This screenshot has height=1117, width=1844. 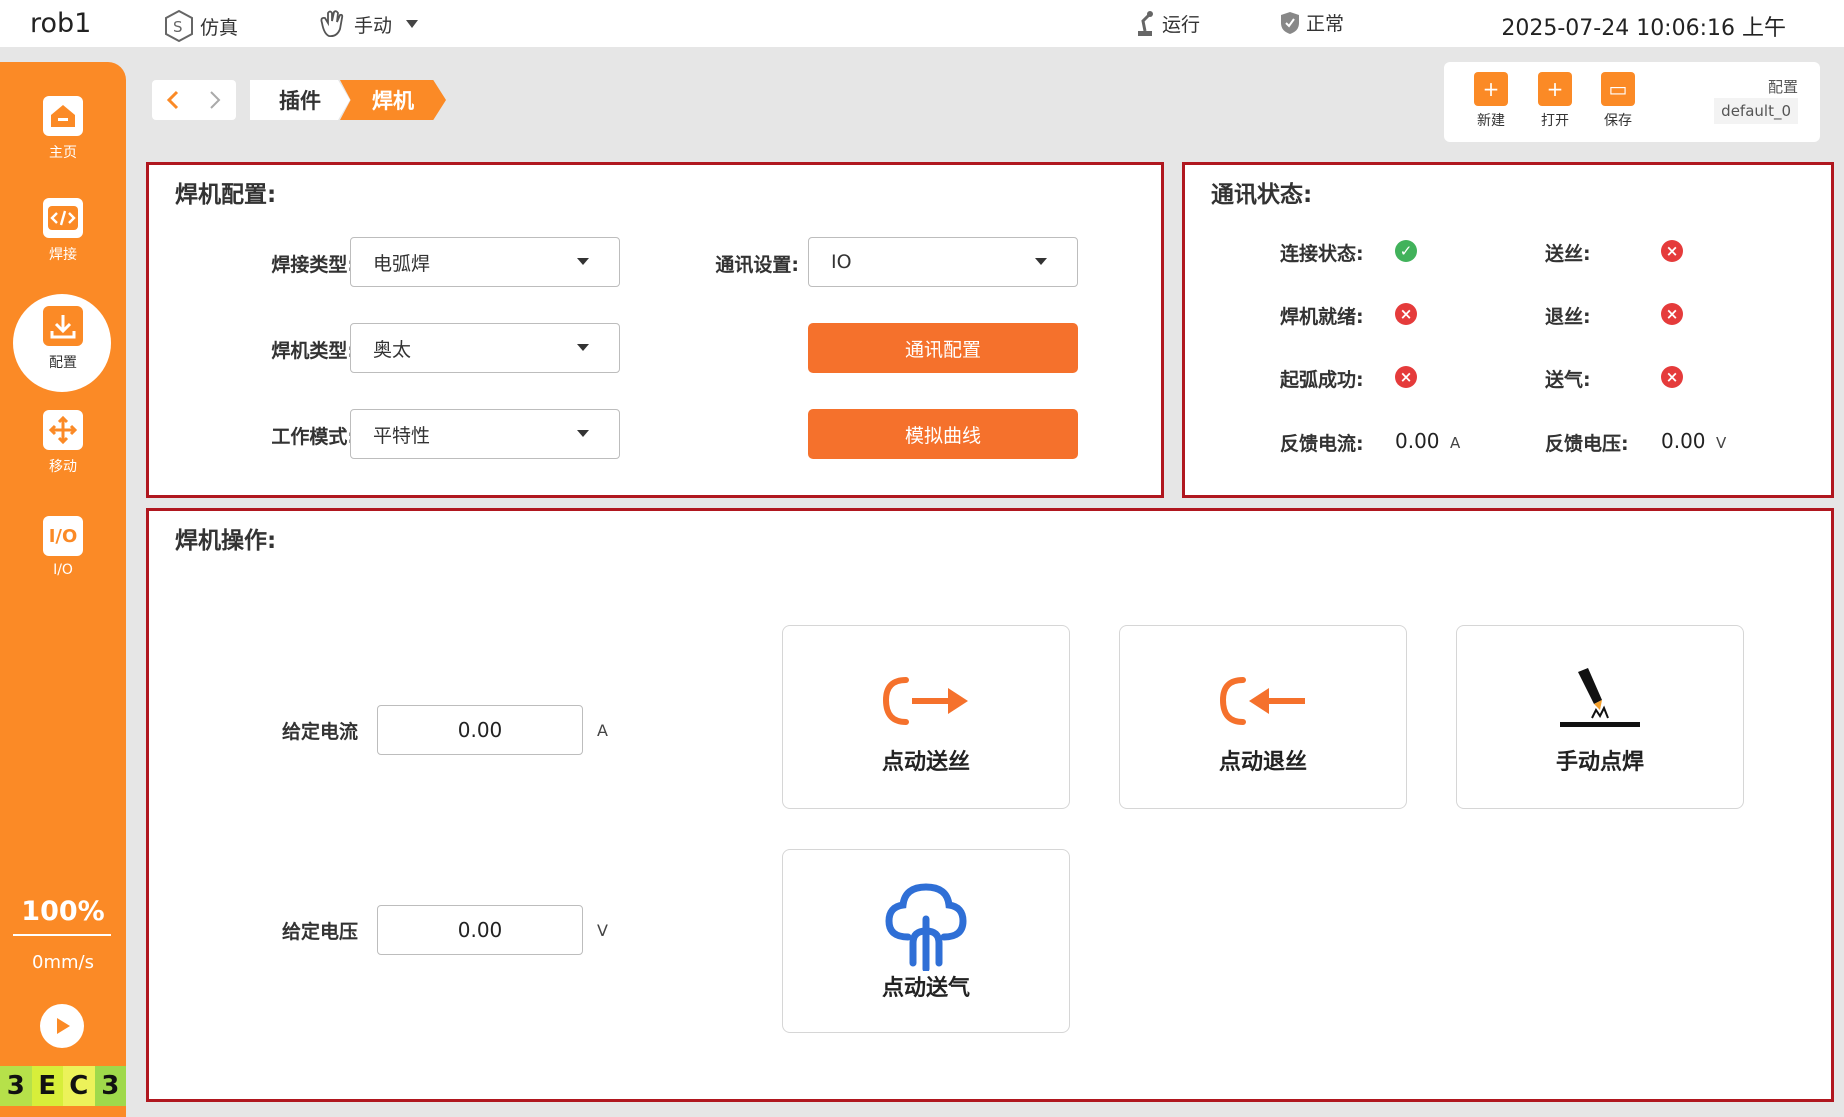 What do you see at coordinates (602, 930) in the screenshot?
I see `set-voltage-unit: V` at bounding box center [602, 930].